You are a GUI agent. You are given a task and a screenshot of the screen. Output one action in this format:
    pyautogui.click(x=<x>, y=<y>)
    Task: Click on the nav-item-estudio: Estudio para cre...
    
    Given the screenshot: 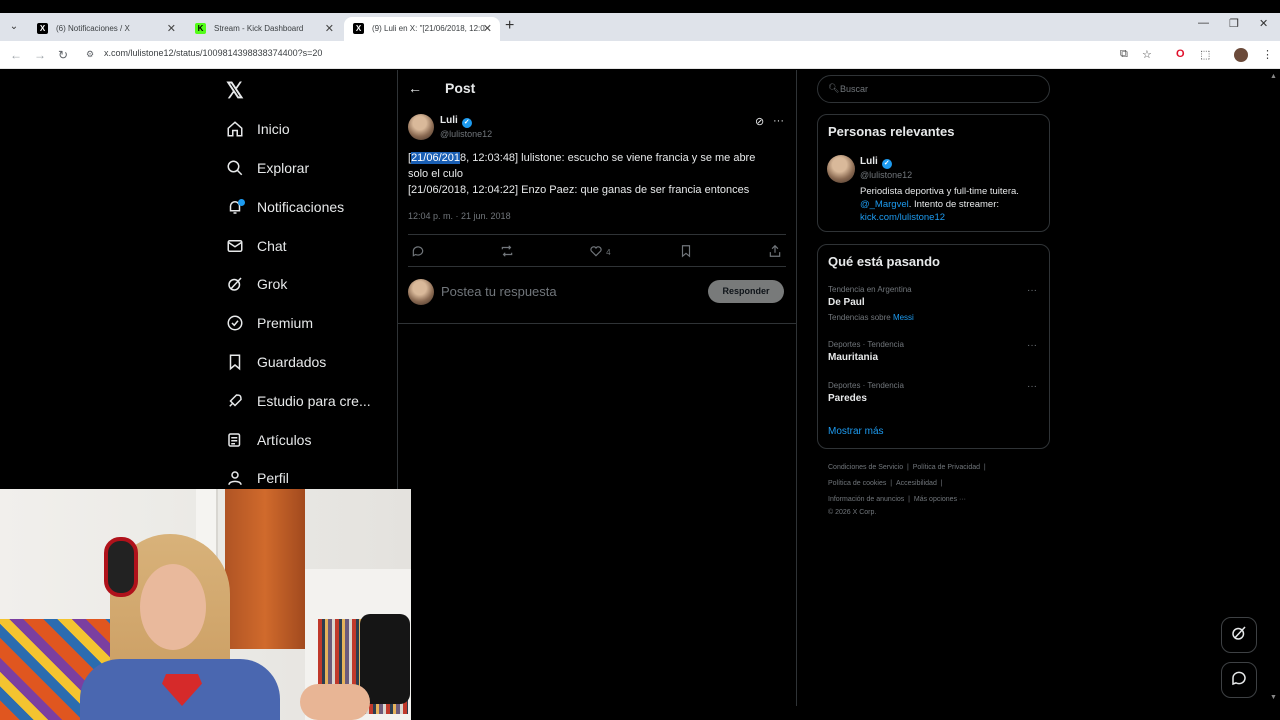 What is the action you would take?
    pyautogui.click(x=298, y=401)
    